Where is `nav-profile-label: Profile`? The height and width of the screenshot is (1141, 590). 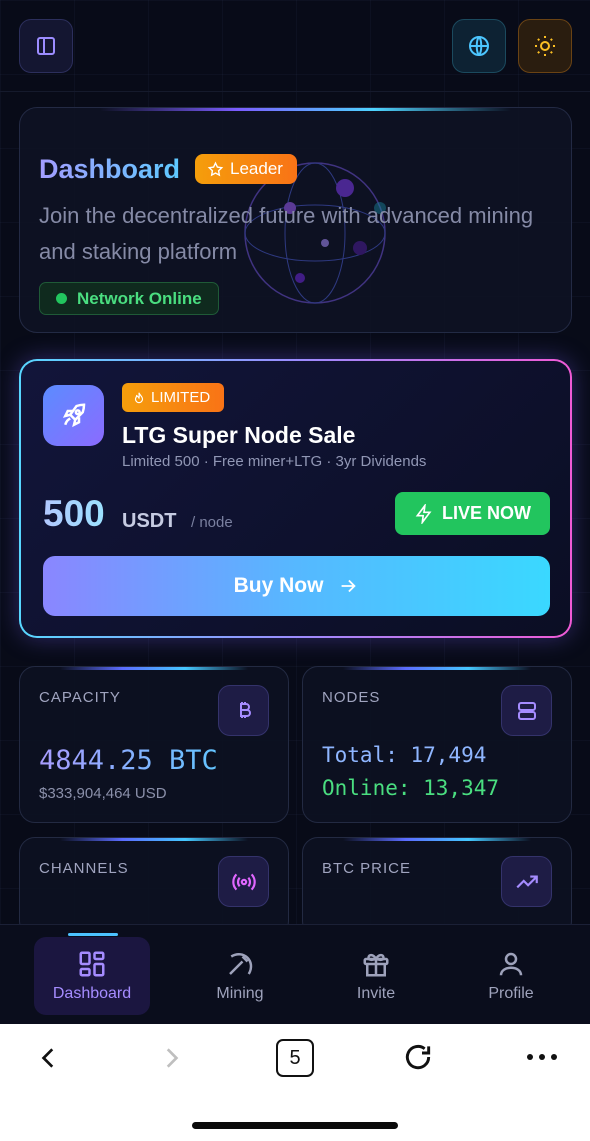 nav-profile-label: Profile is located at coordinates (511, 993).